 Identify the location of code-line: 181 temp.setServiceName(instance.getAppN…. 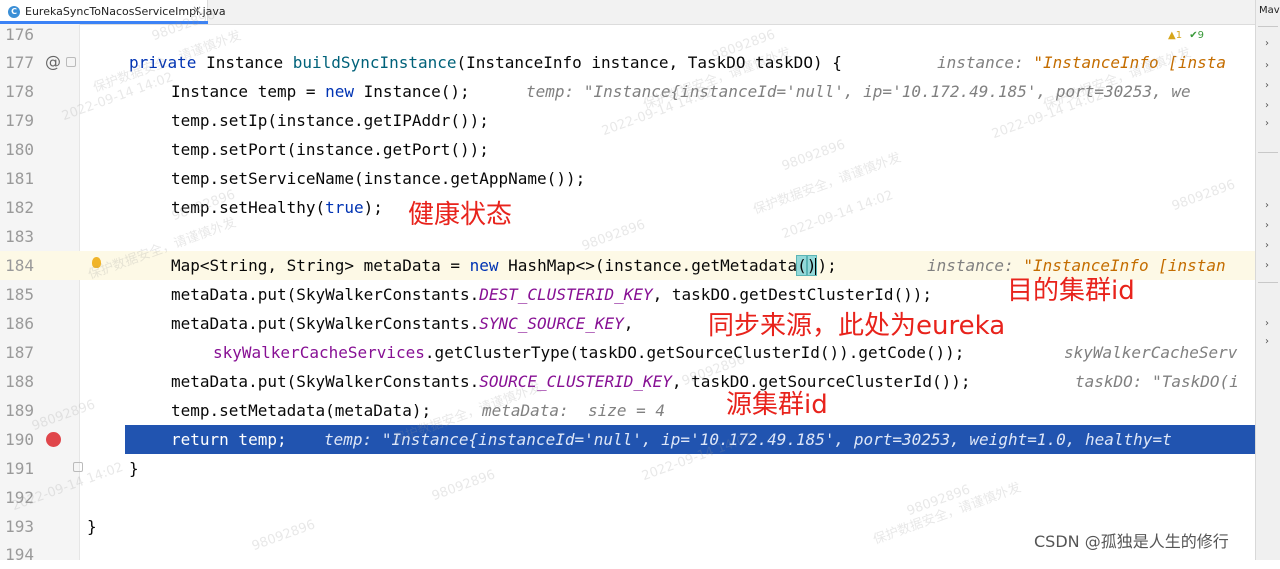
(627, 178).